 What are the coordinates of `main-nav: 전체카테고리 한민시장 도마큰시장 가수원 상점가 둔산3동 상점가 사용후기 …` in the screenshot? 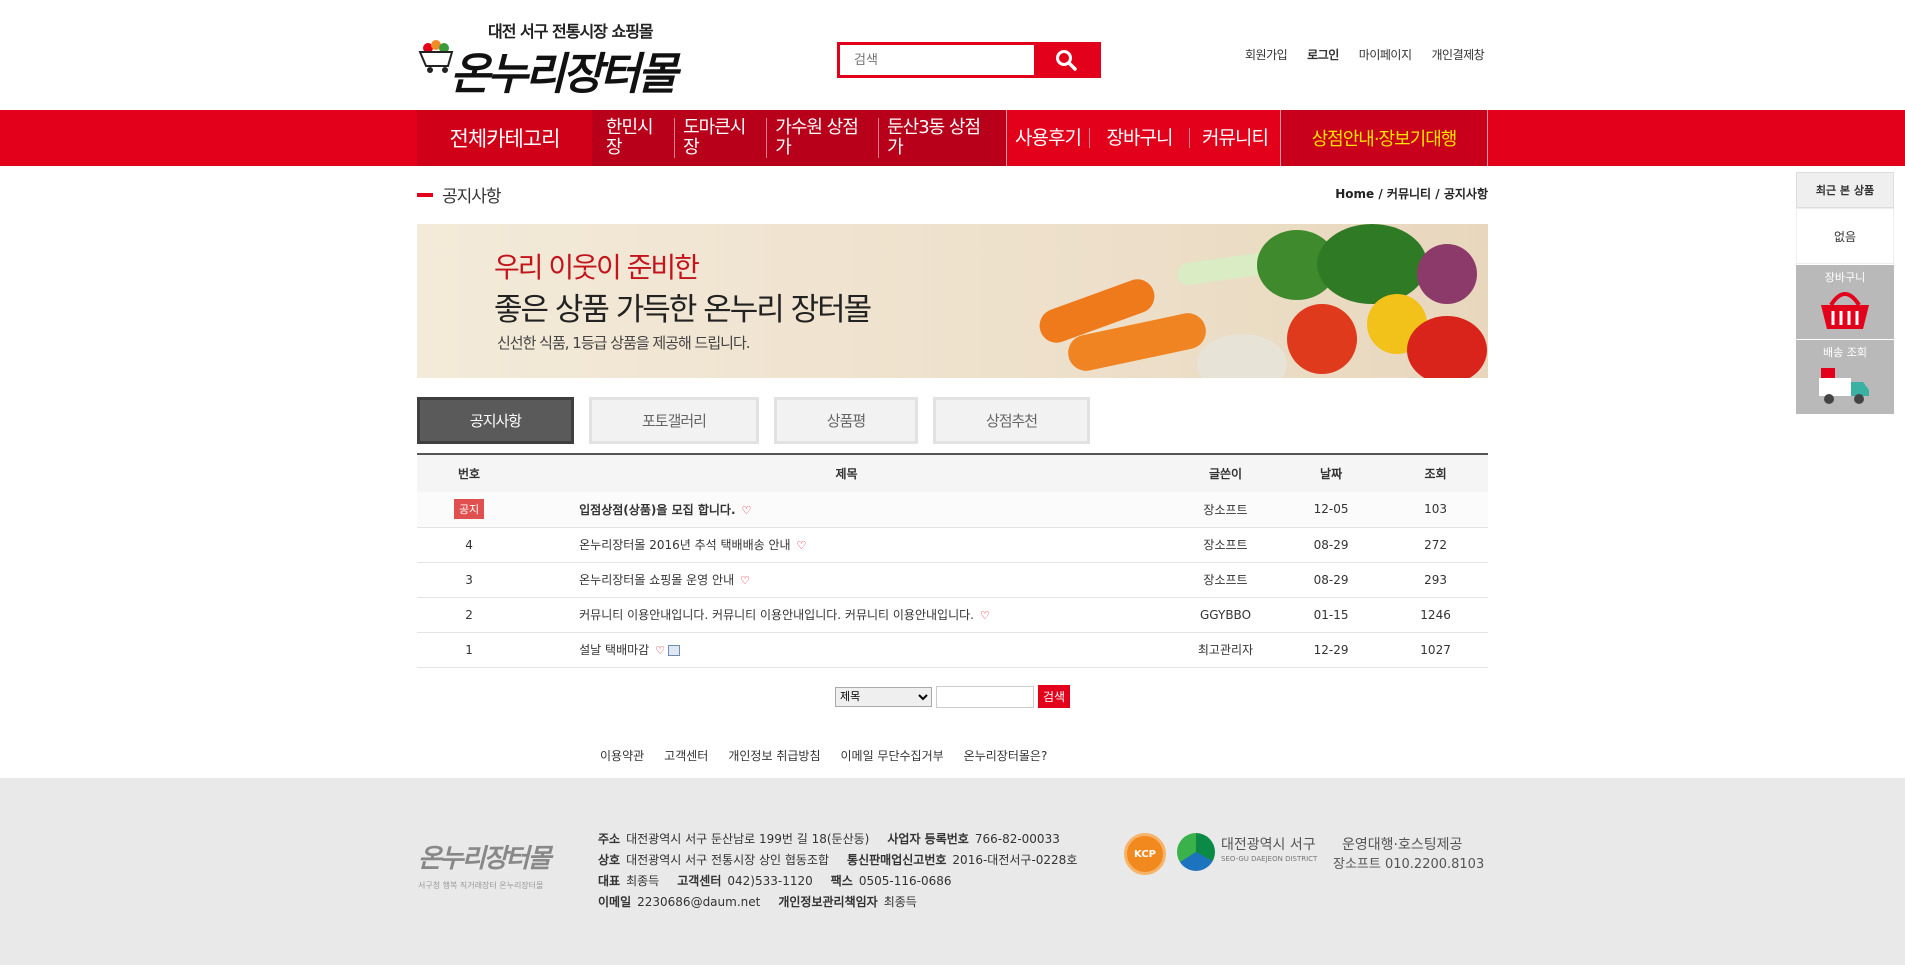 It's located at (952, 138).